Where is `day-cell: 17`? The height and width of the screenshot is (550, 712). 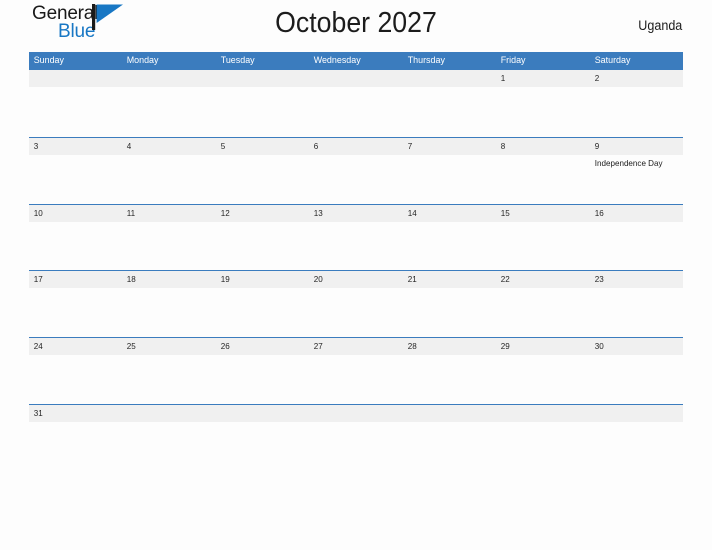
day-cell: 17 is located at coordinates (73, 279).